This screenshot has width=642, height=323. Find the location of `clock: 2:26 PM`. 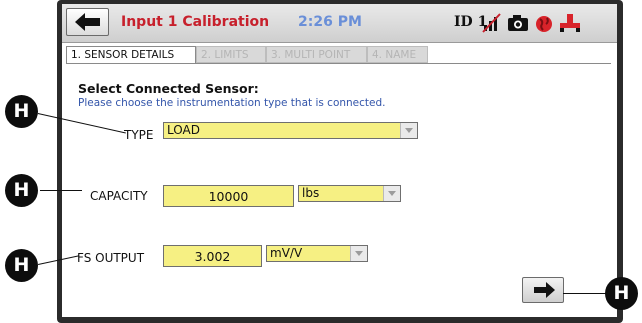

clock: 2:26 PM is located at coordinates (330, 22).